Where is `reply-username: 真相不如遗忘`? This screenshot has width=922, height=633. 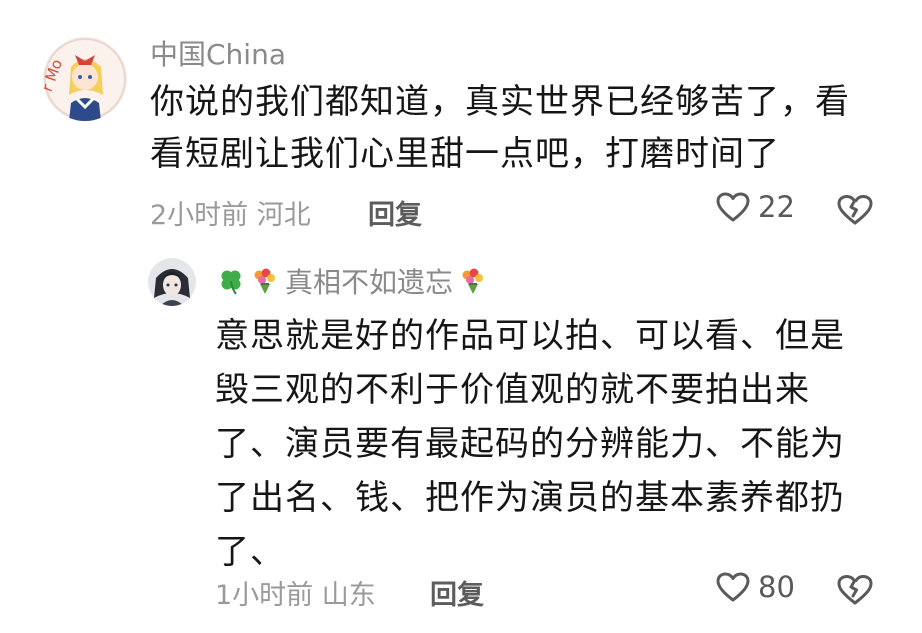
reply-username: 真相不如遗忘 is located at coordinates (369, 281).